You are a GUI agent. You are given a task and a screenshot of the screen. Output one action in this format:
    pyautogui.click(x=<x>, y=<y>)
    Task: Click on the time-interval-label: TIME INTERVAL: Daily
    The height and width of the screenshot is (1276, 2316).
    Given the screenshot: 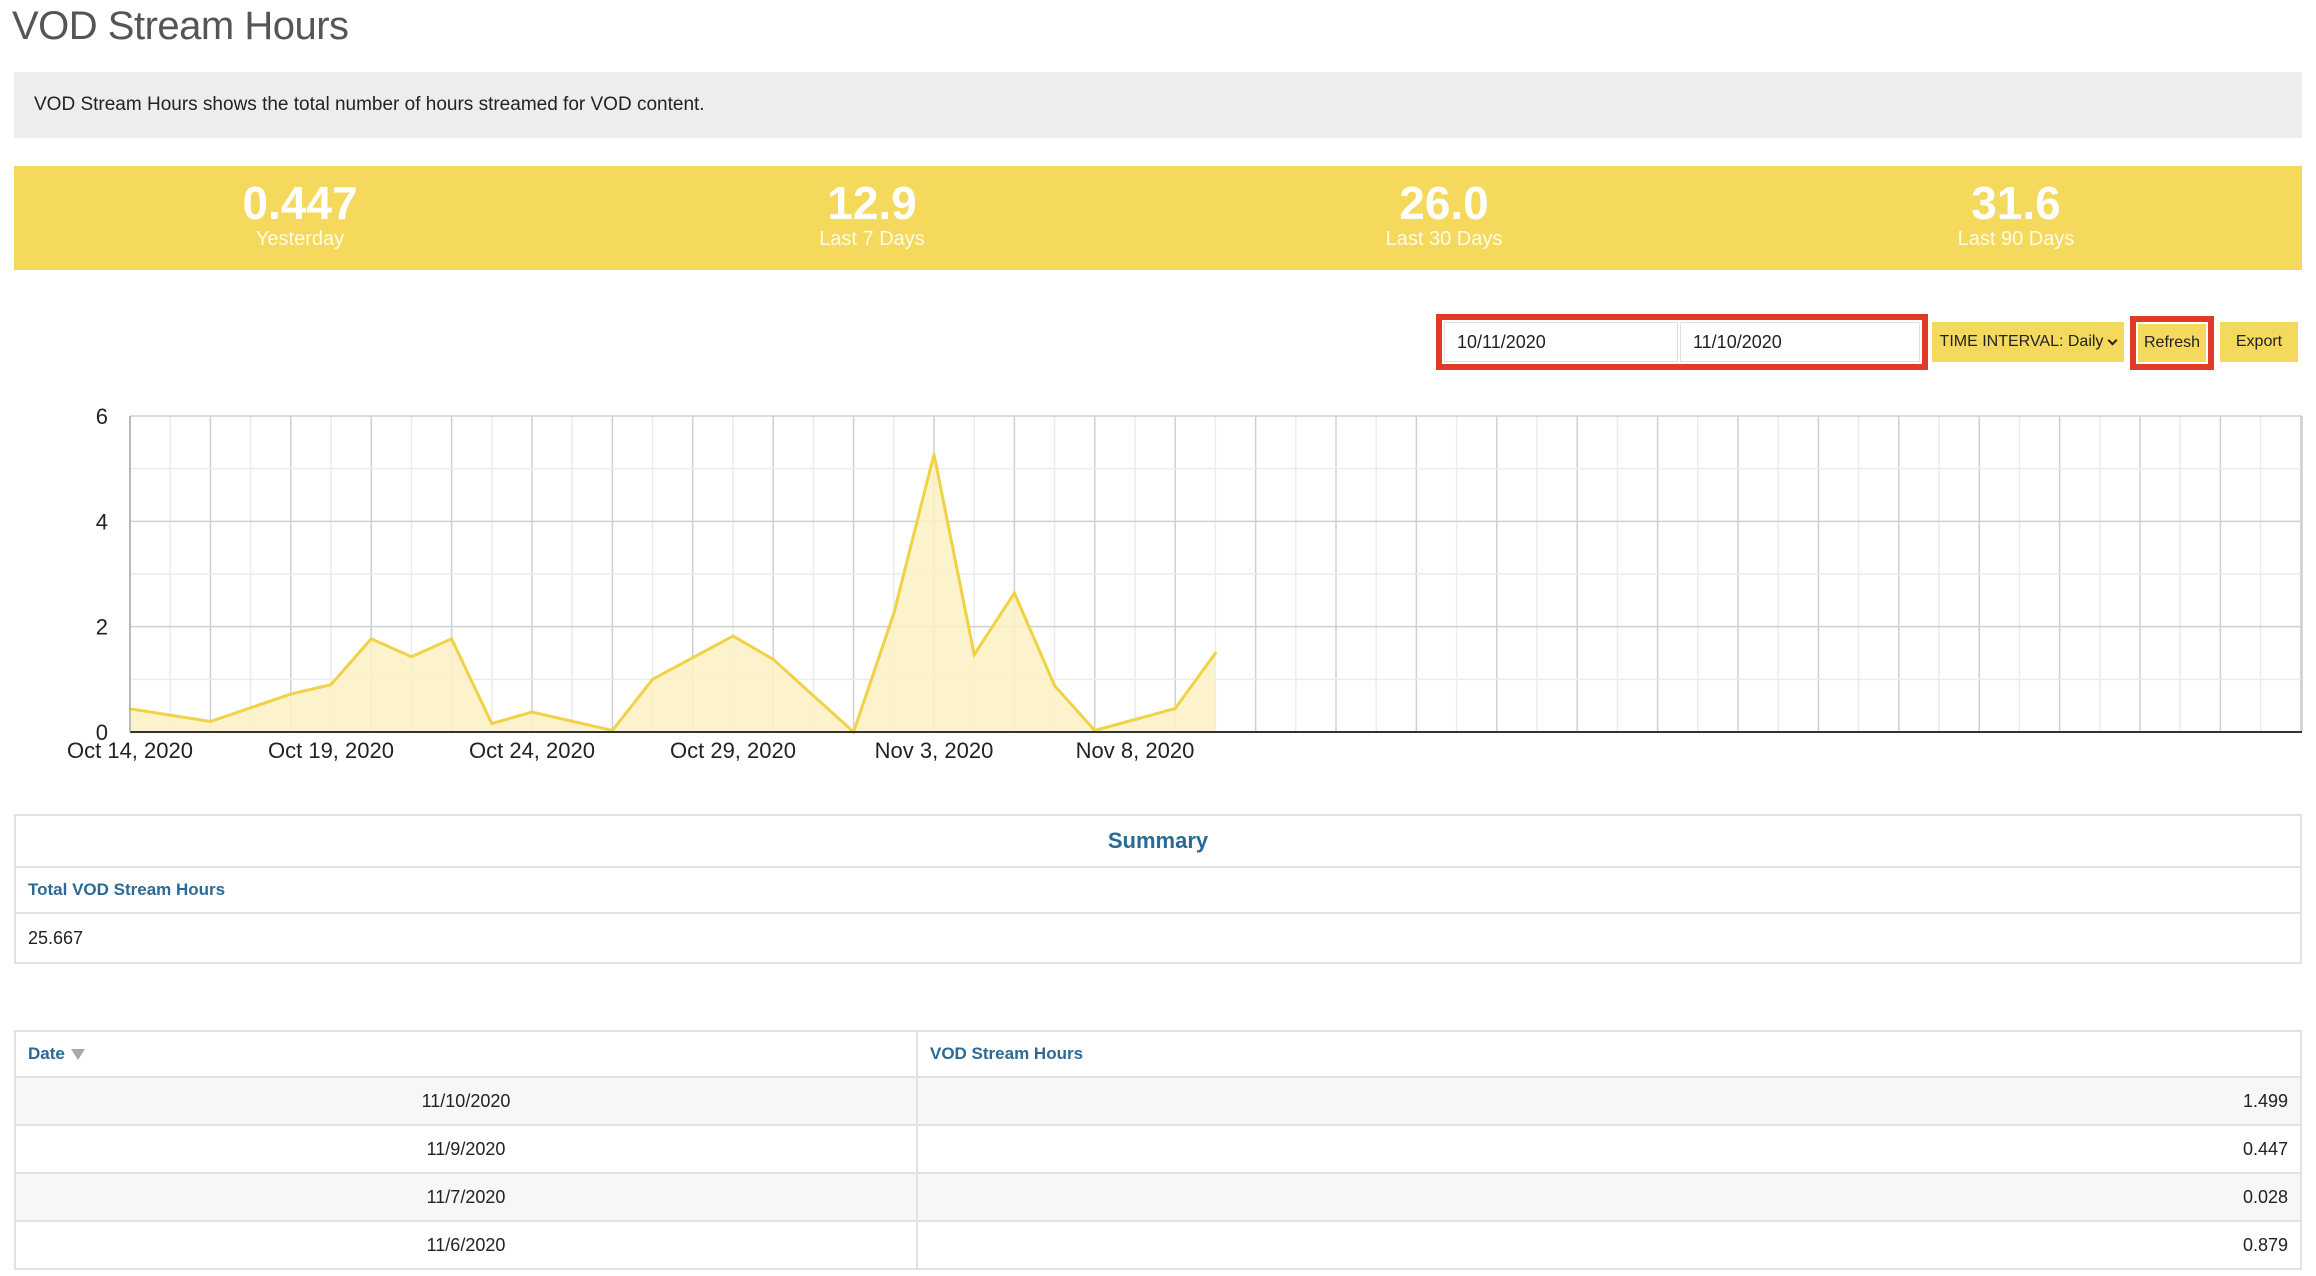 What is the action you would take?
    pyautogui.click(x=2021, y=341)
    